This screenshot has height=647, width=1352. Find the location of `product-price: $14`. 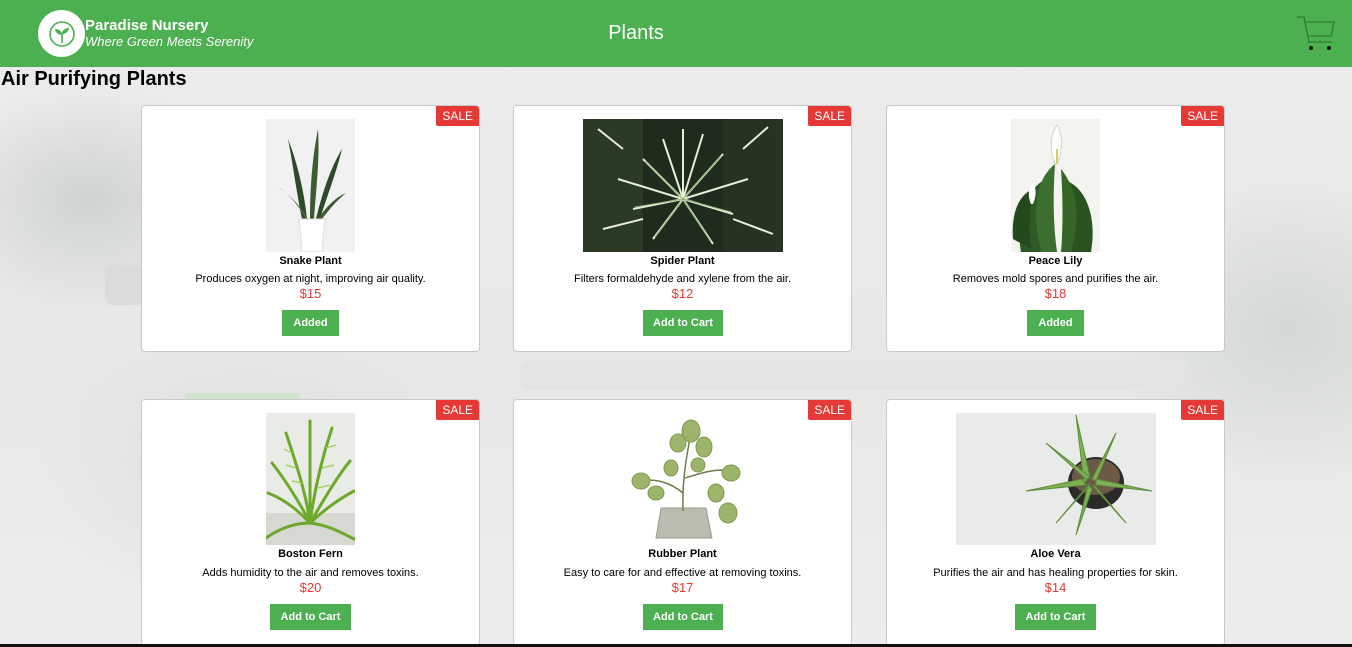

product-price: $14 is located at coordinates (1055, 587).